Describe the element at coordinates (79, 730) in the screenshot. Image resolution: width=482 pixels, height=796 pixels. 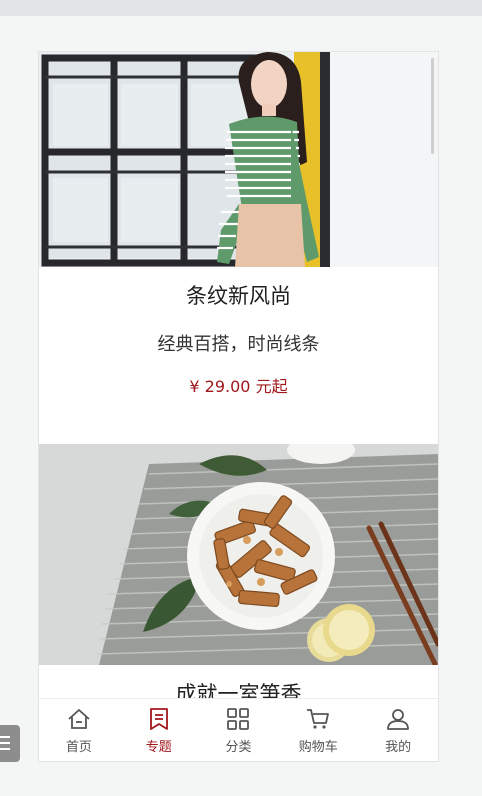
I see `tab-home: 首页` at that location.